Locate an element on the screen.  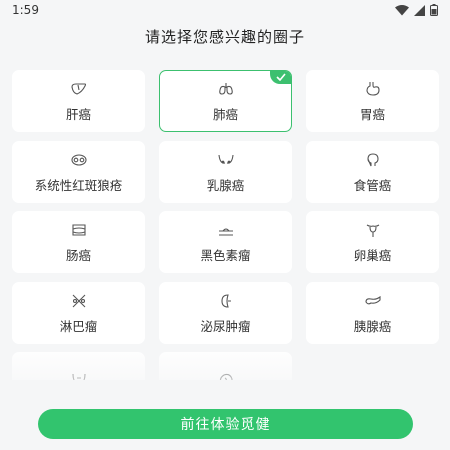
circle-card-ovarian-cancer: 卵巢癌 is located at coordinates (372, 242).